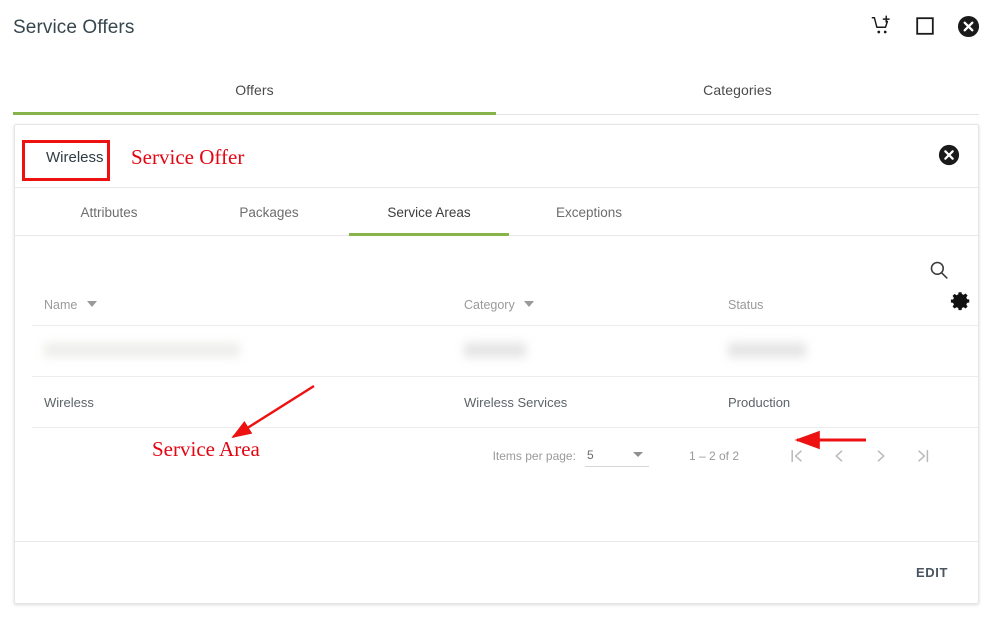 Image resolution: width=992 pixels, height=622 pixels. I want to click on tab-categories: Categories, so click(737, 93).